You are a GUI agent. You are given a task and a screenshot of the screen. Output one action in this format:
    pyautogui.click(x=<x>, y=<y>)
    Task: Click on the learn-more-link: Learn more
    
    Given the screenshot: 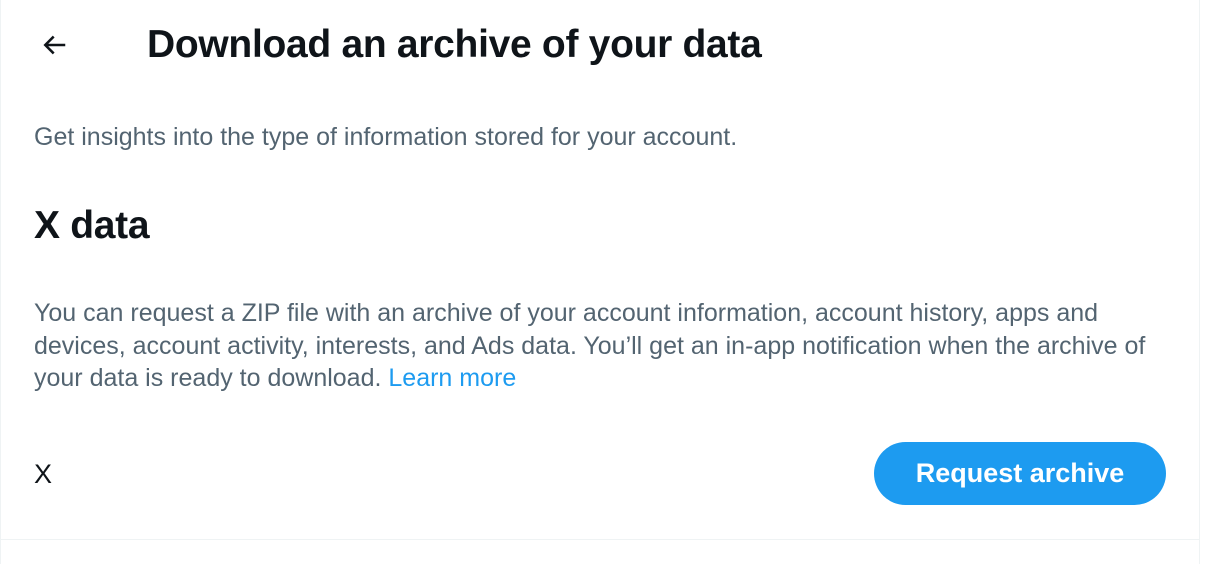 What is the action you would take?
    pyautogui.click(x=452, y=378)
    